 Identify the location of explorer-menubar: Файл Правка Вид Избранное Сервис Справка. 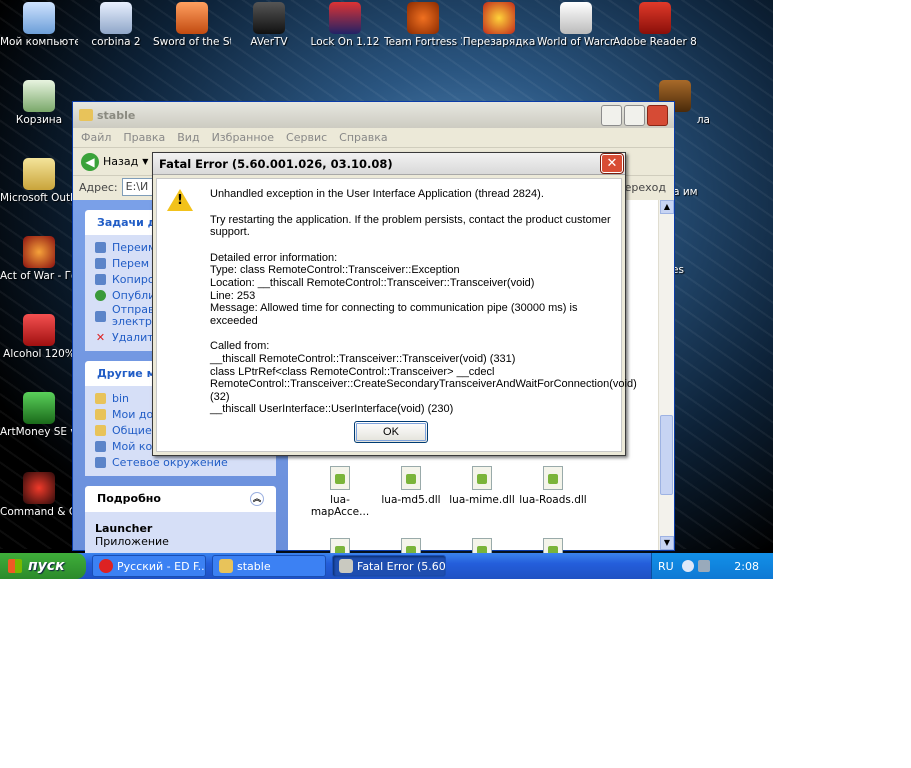
(373, 138).